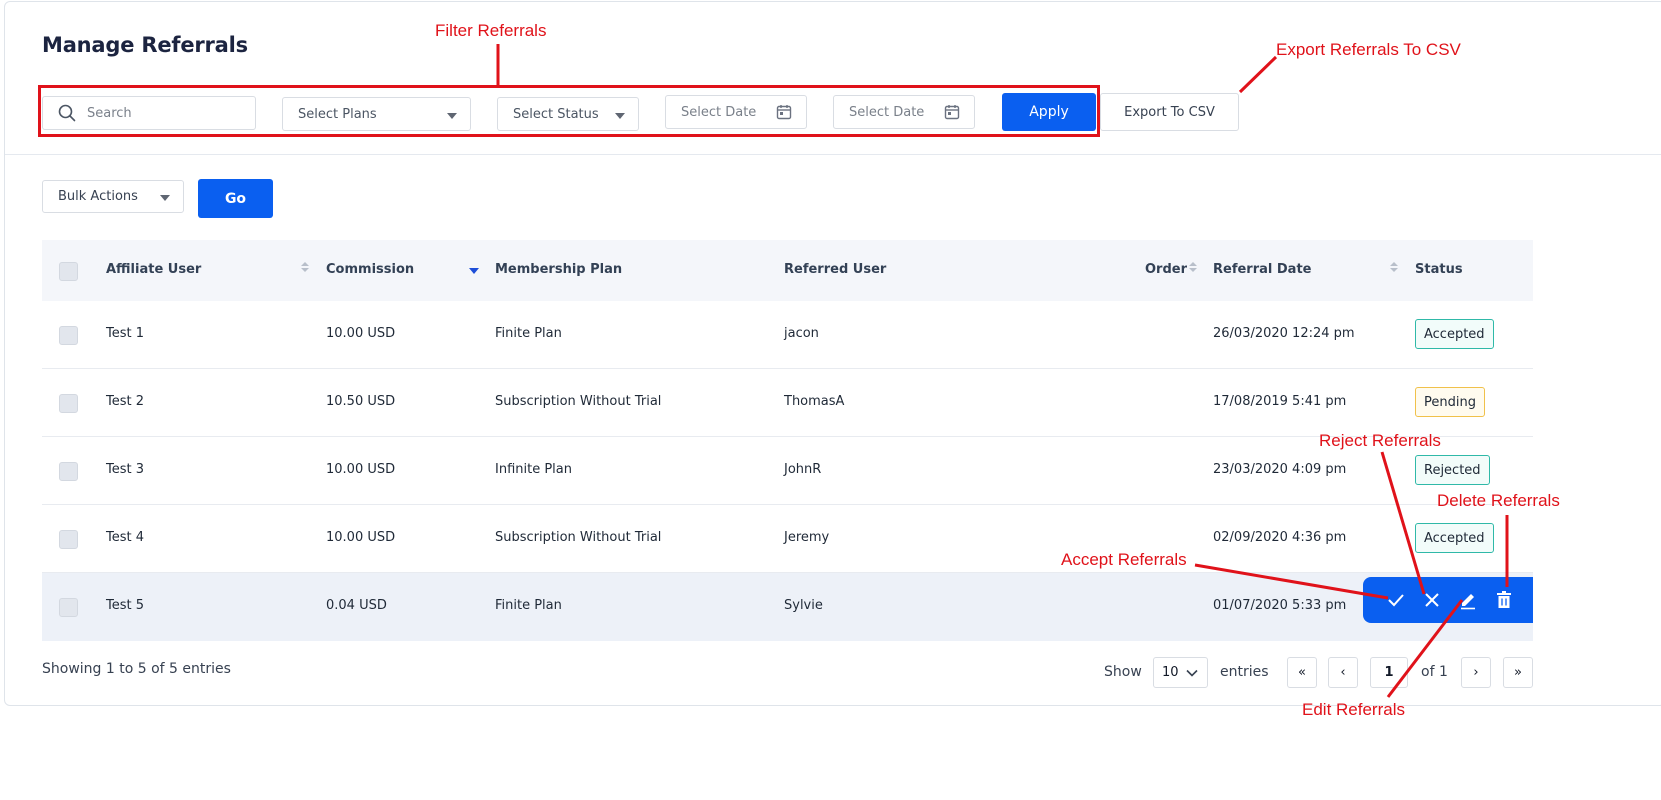 This screenshot has height=800, width=1661. What do you see at coordinates (1244, 672) in the screenshot?
I see `entries-label: entries` at bounding box center [1244, 672].